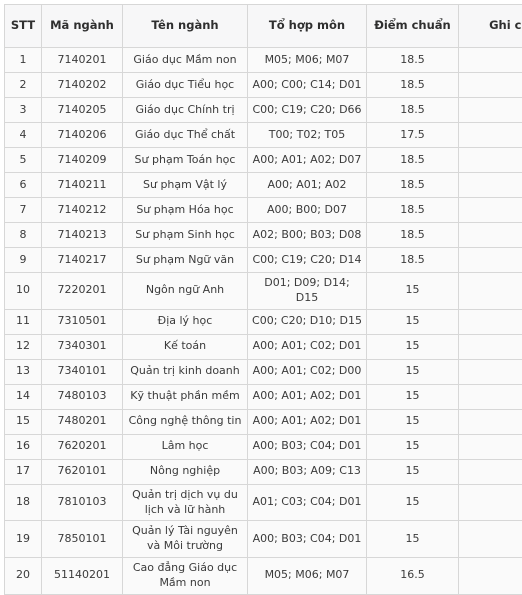 The height and width of the screenshot is (595, 522). What do you see at coordinates (307, 321) in the screenshot?
I see `cell-to: C00; C20; D10; D15` at bounding box center [307, 321].